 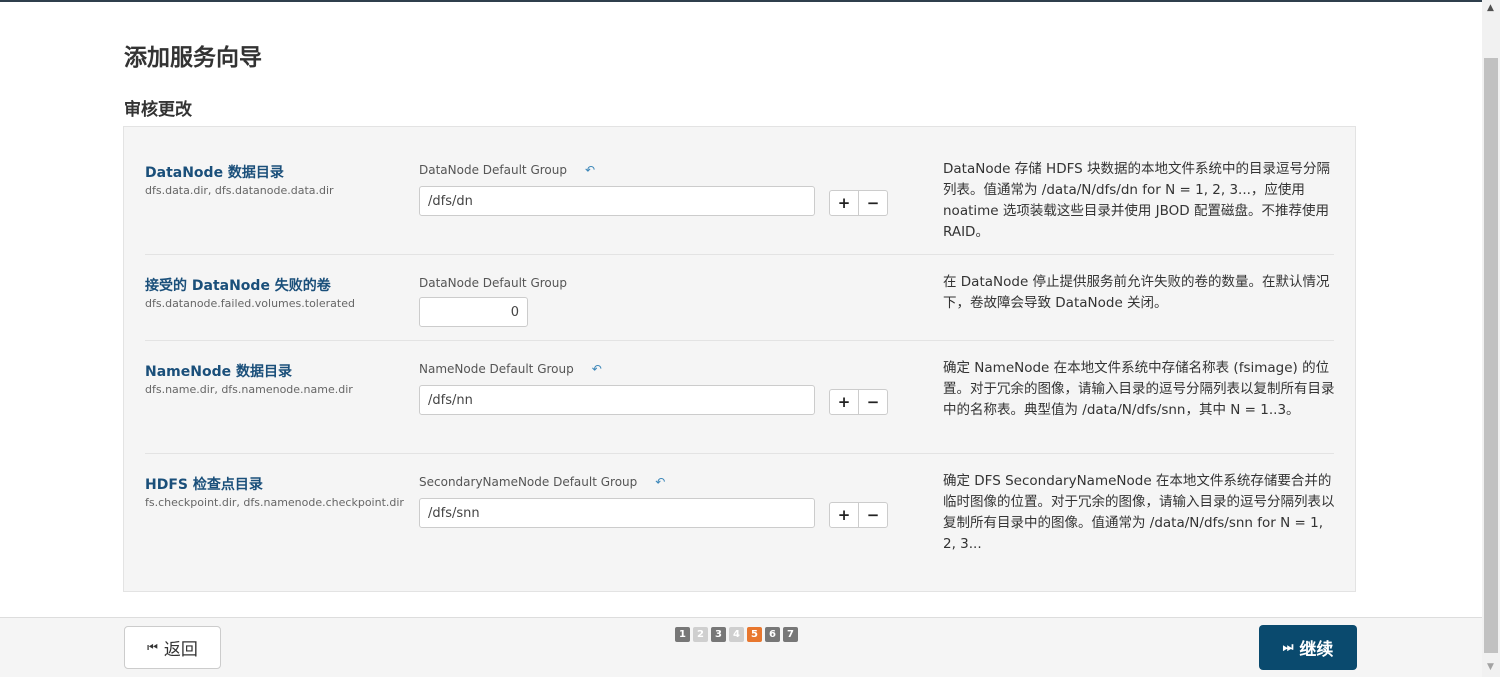 I want to click on step-forward-icon: ⏭, so click(x=1288, y=647).